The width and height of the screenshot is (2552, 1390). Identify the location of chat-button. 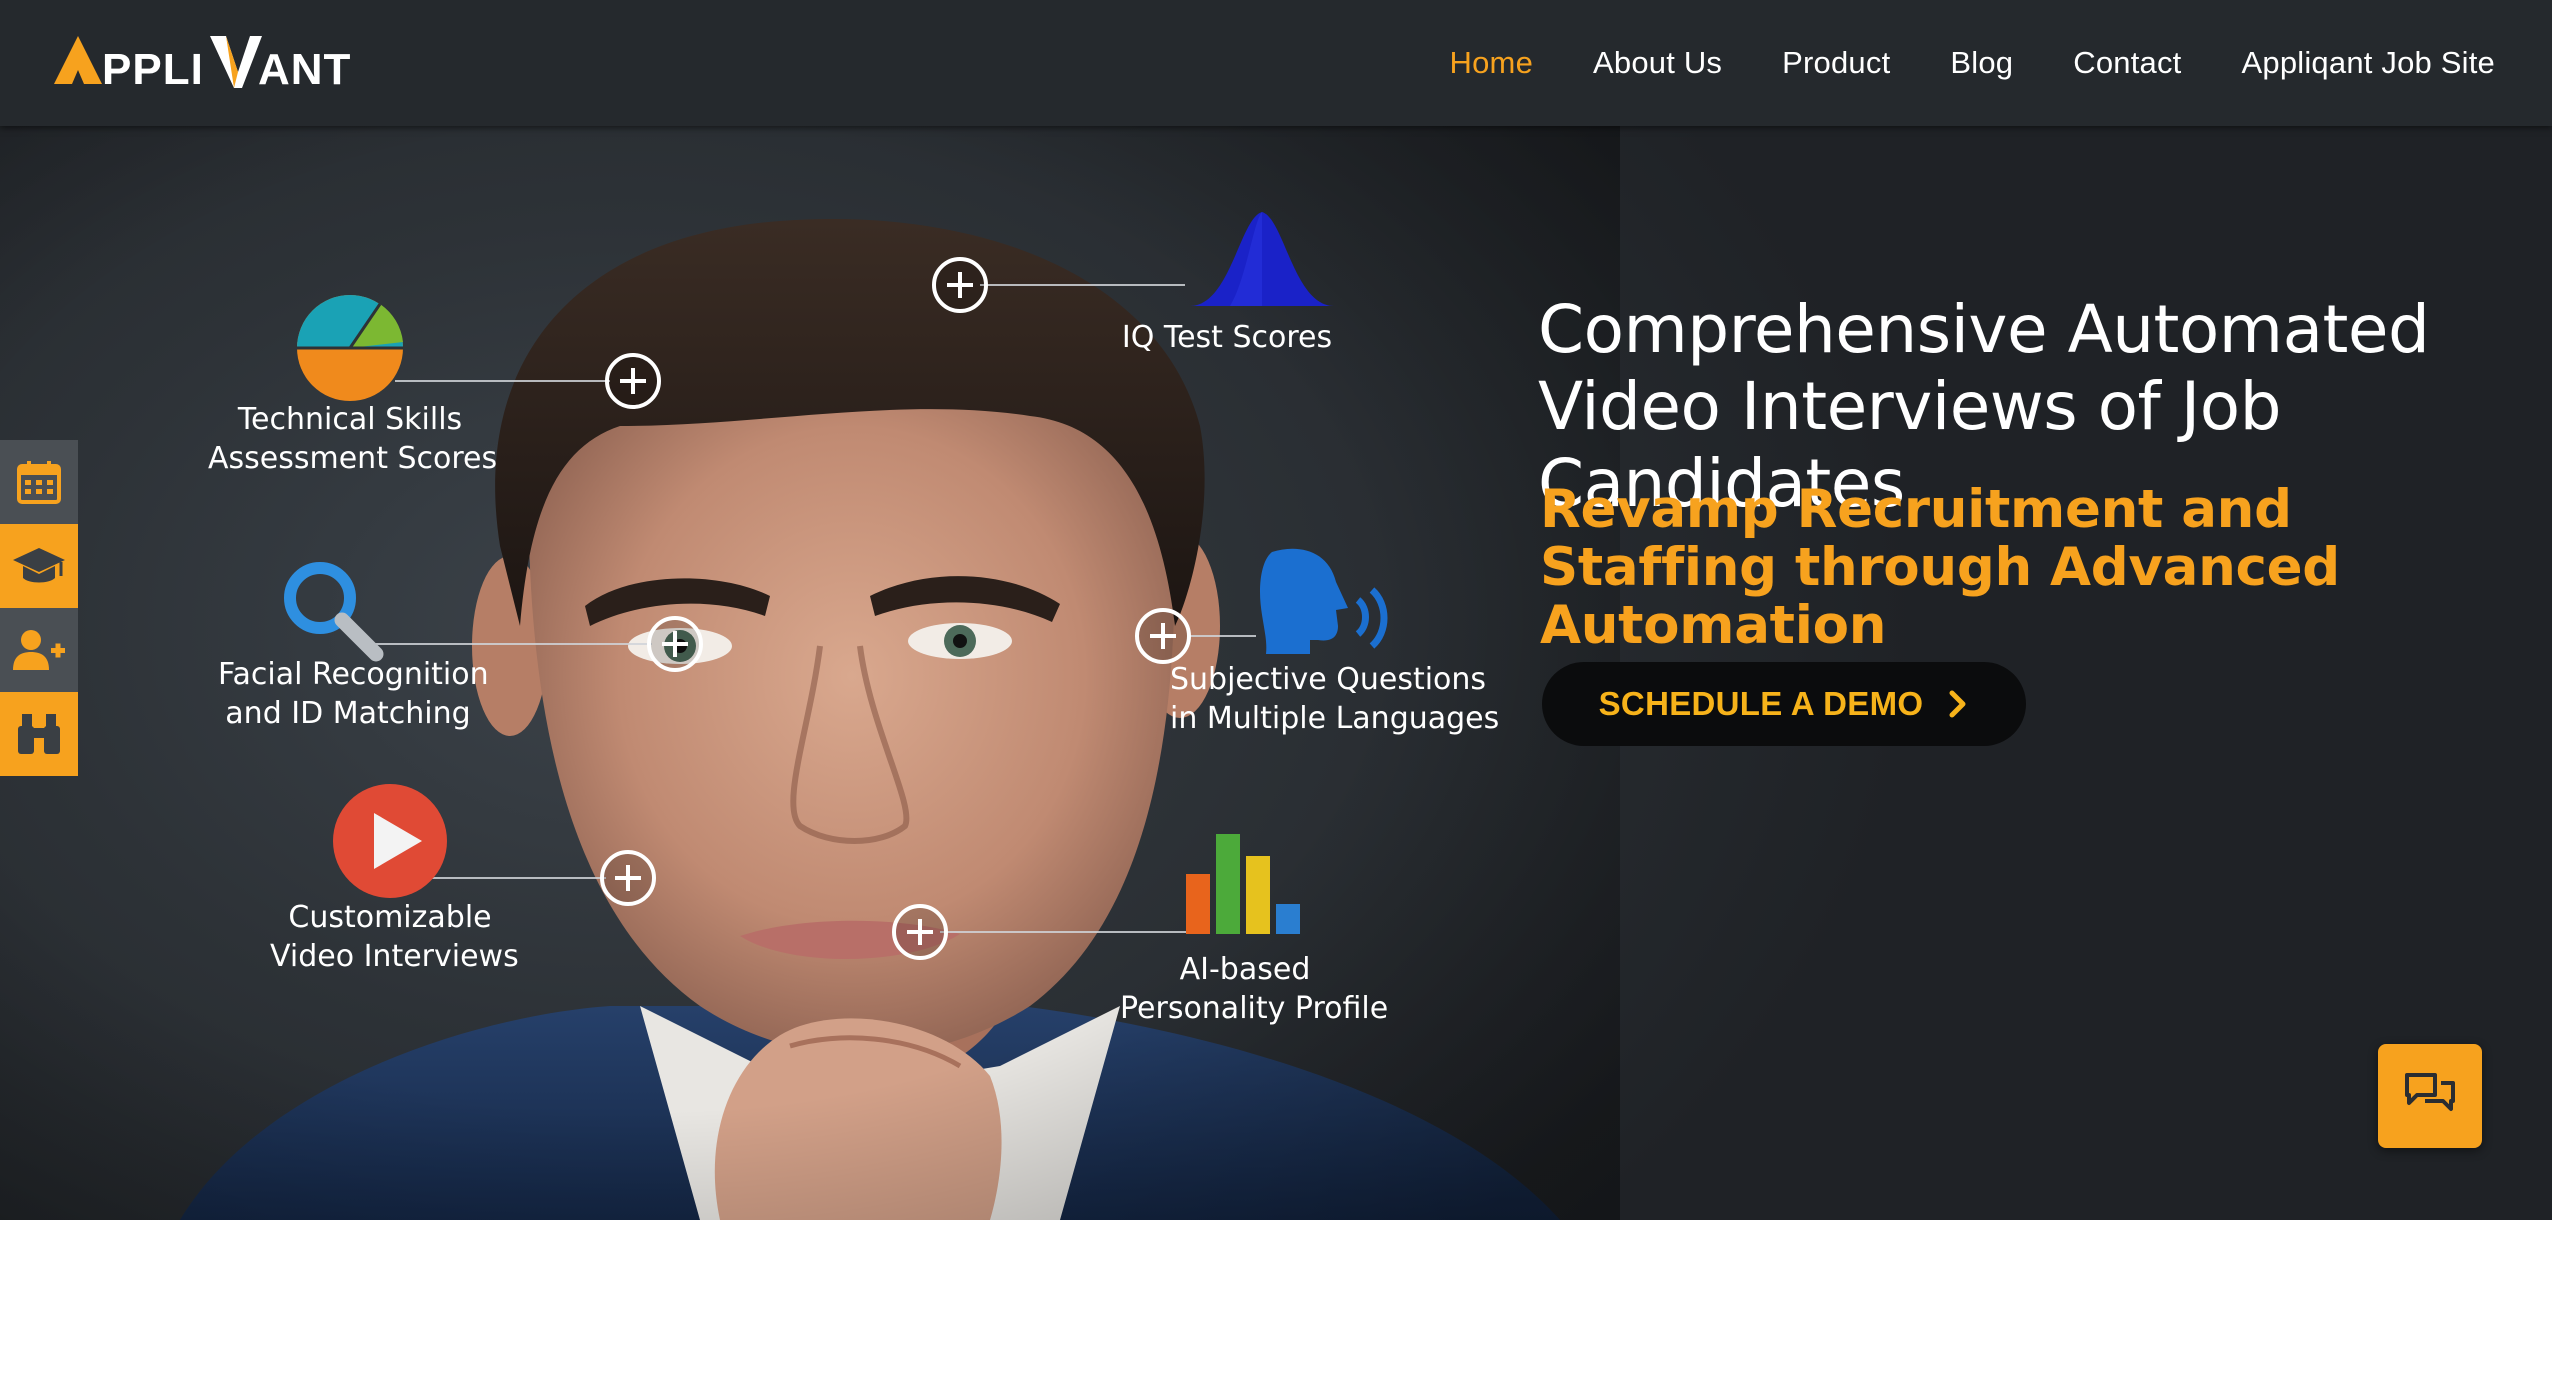
(2430, 1096).